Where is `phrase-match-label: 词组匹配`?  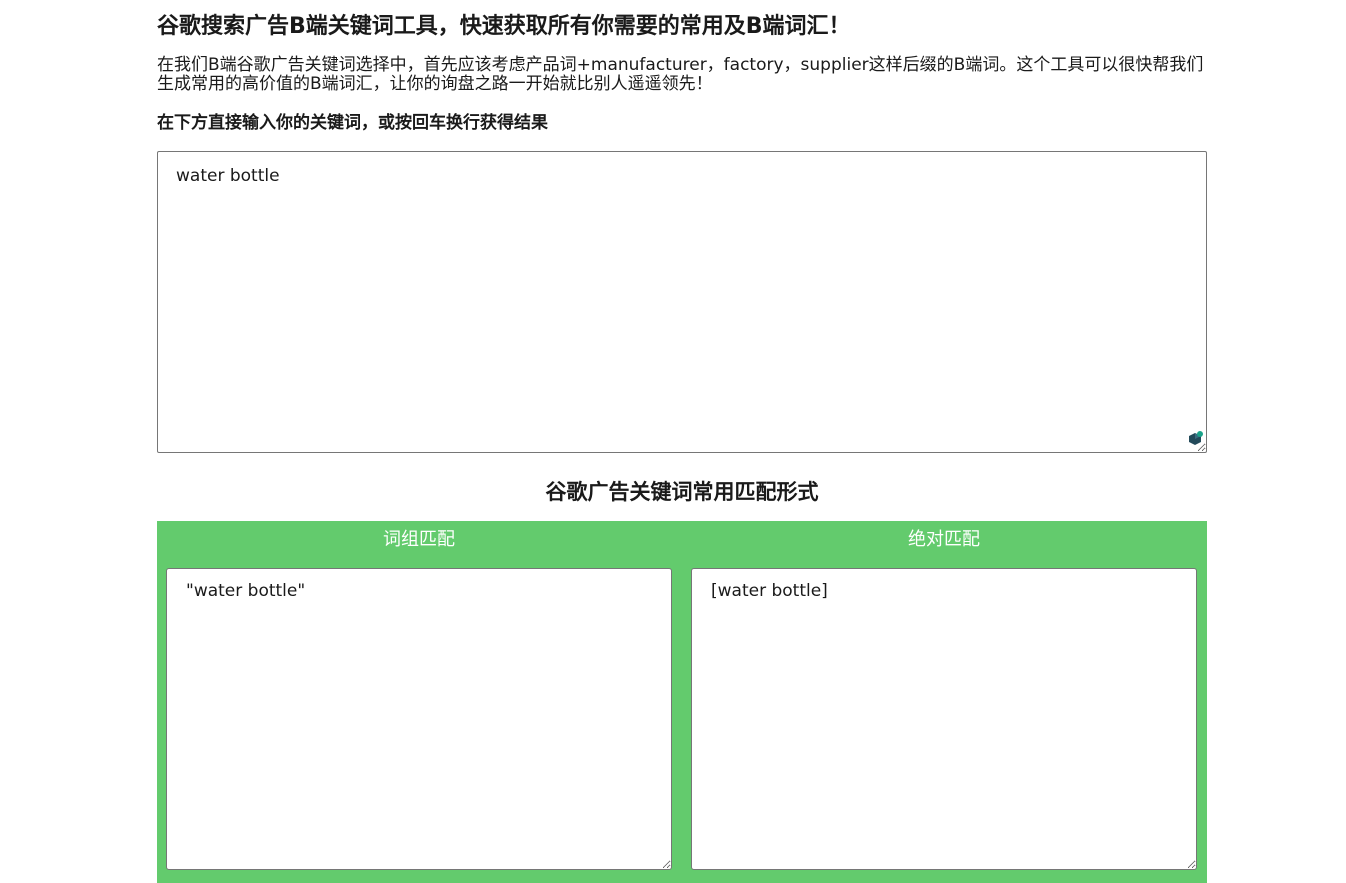 phrase-match-label: 词组匹配 is located at coordinates (419, 539).